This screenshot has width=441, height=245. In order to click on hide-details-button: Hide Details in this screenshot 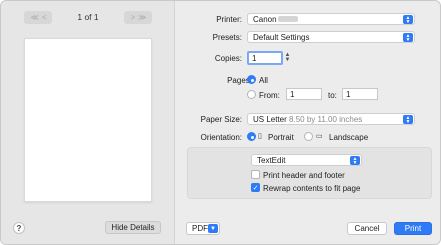, I will do `click(133, 227)`.